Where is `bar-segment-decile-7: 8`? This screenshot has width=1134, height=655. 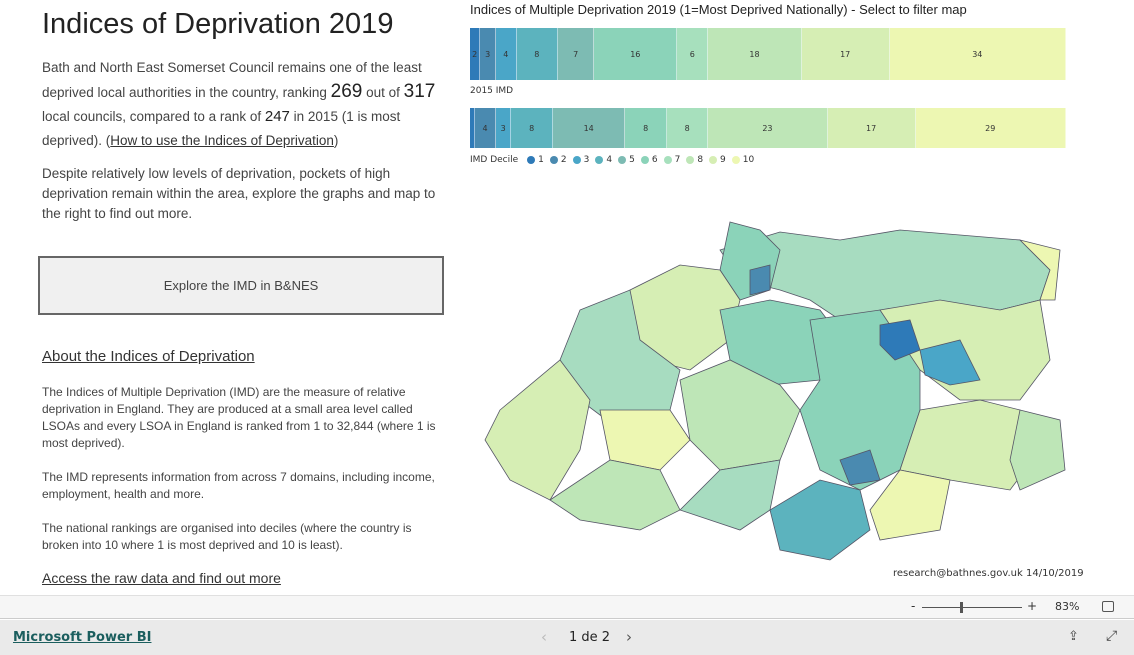
bar-segment-decile-7: 8 is located at coordinates (687, 128).